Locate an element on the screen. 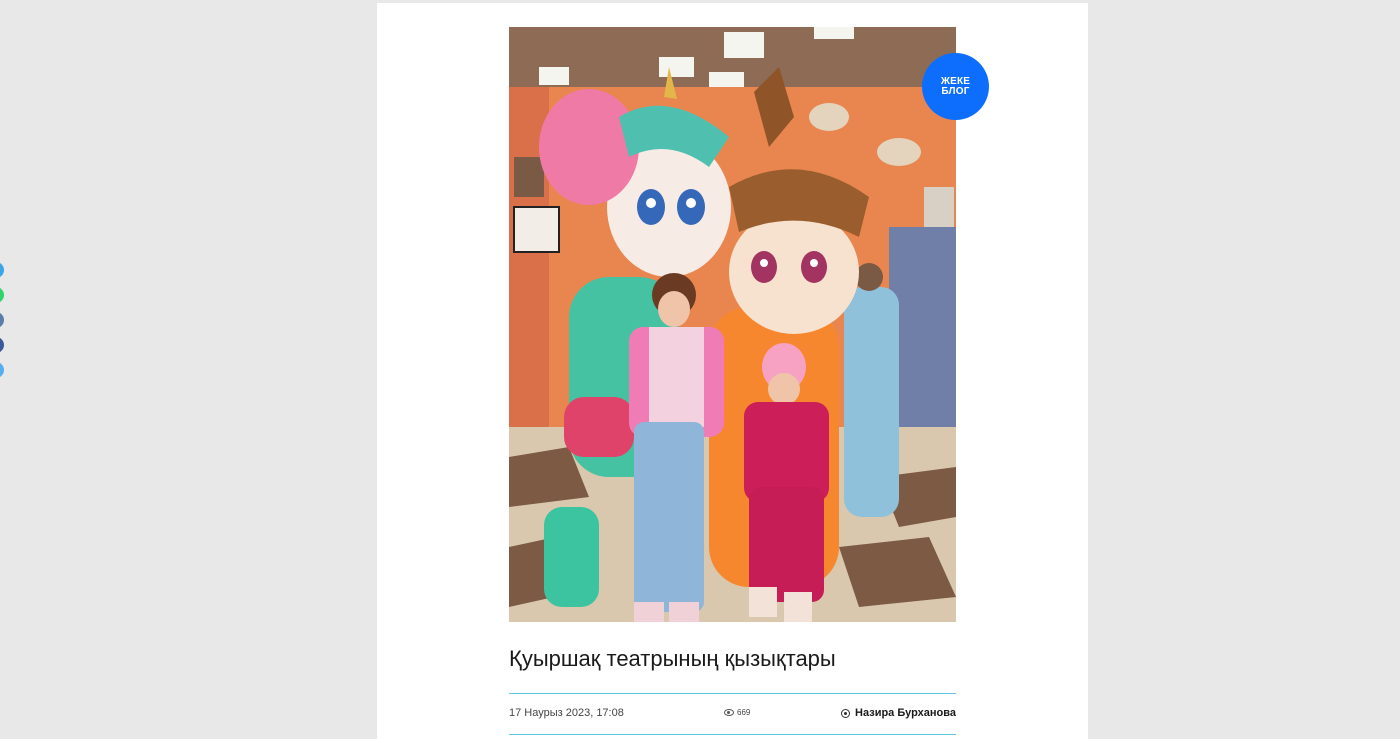  publish-date: 17 Наурыз 2023, 17:08 is located at coordinates (566, 713).